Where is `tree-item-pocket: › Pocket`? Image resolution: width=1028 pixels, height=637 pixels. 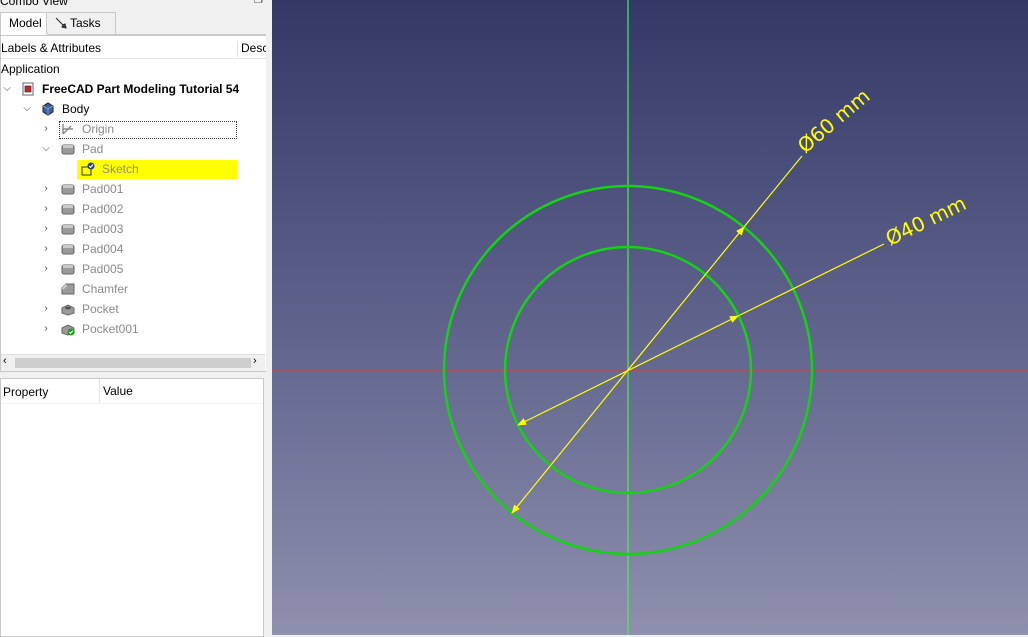
tree-item-pocket: › Pocket is located at coordinates (134, 309).